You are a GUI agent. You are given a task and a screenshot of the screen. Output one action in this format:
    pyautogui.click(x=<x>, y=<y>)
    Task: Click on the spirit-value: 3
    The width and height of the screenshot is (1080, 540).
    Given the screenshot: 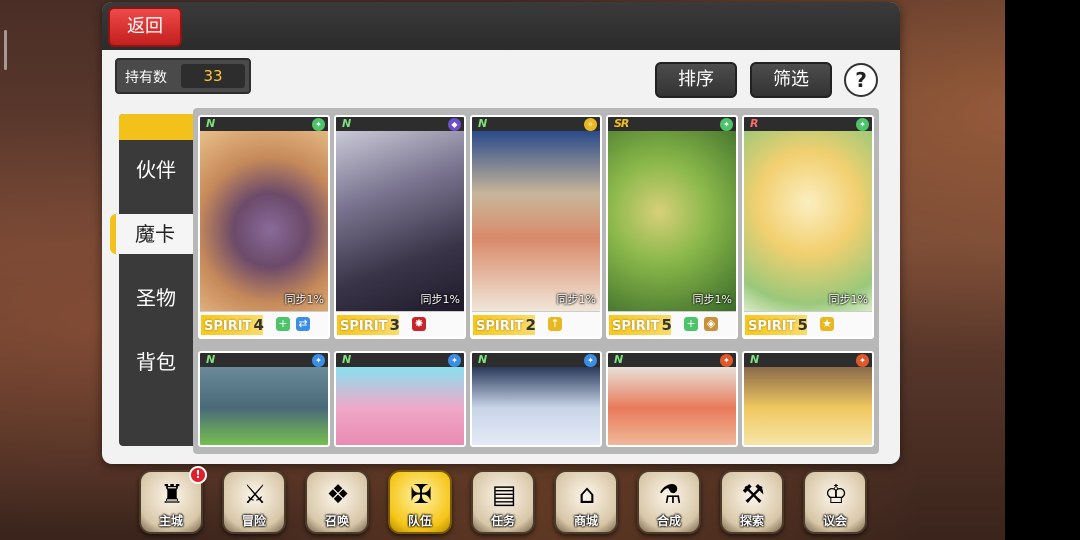 What is the action you would take?
    pyautogui.click(x=394, y=325)
    